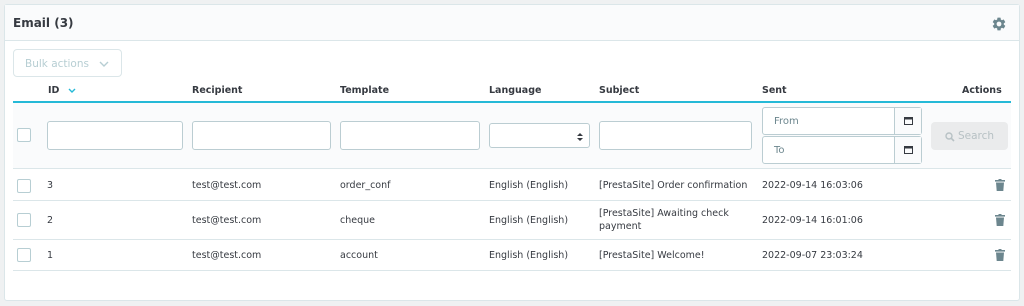 The image size is (1024, 306). Describe the element at coordinates (652, 255) in the screenshot. I see `cell-subject: [PrestaSite] Welcome!` at that location.